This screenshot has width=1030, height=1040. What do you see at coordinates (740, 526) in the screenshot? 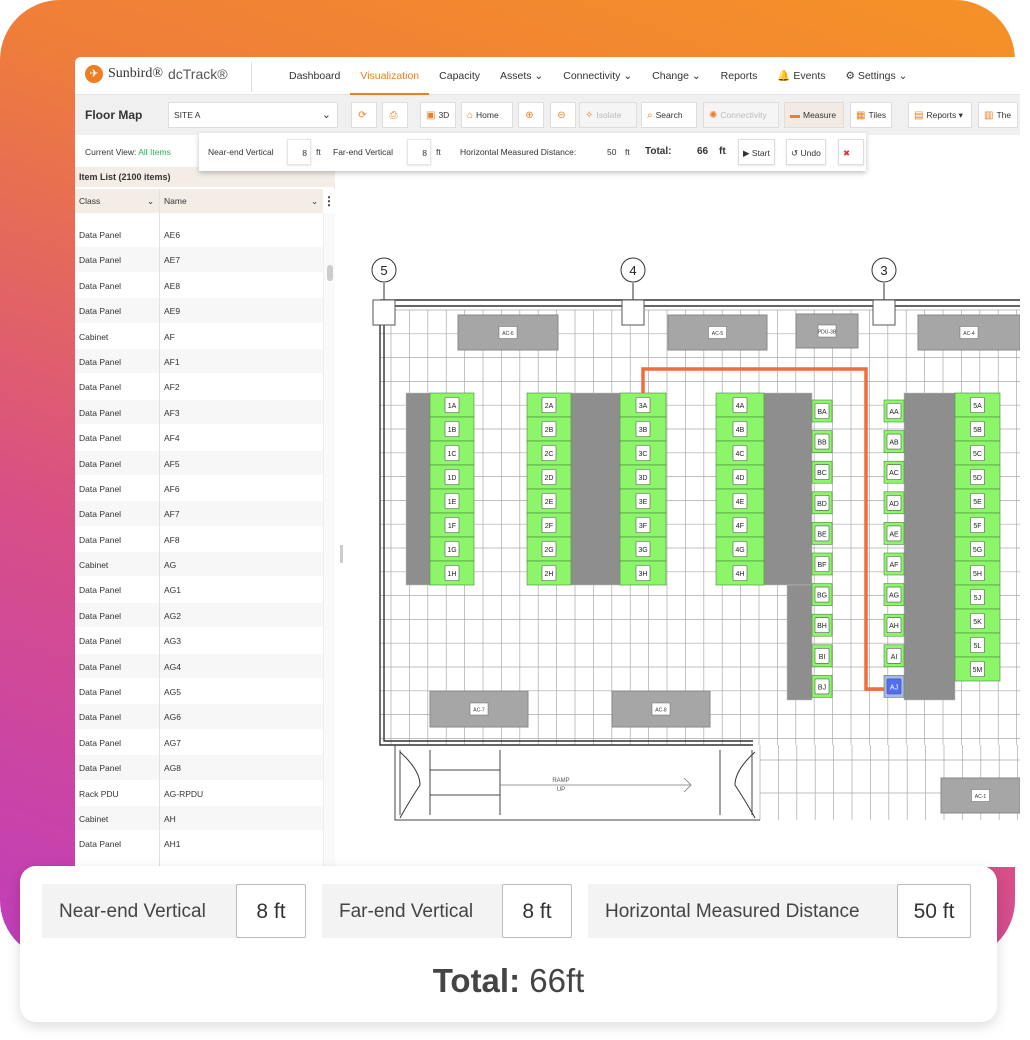
I see `rack-label: 4F` at bounding box center [740, 526].